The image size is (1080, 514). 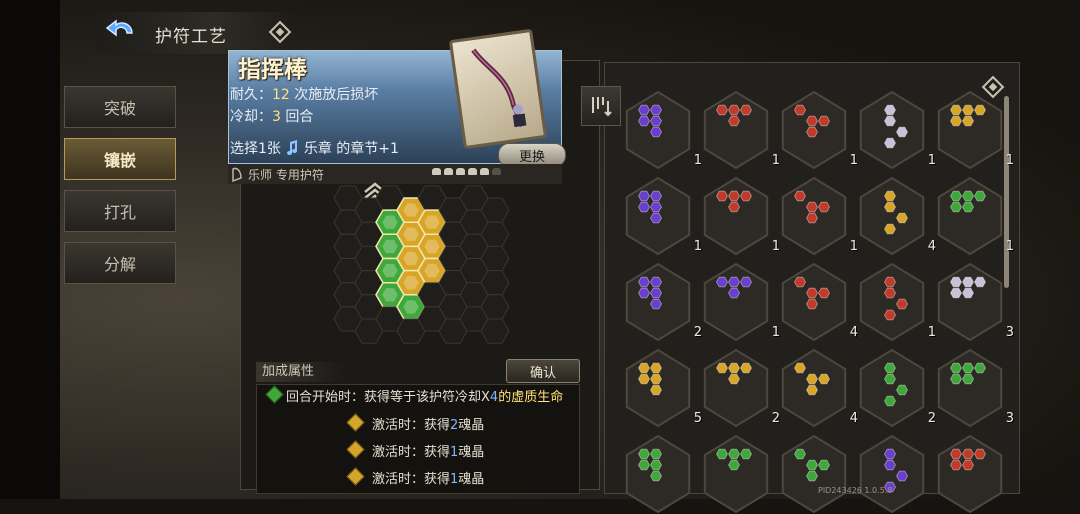 What do you see at coordinates (314, 148) in the screenshot?
I see `effect-line: 选择1张 乐章 的章节+1` at bounding box center [314, 148].